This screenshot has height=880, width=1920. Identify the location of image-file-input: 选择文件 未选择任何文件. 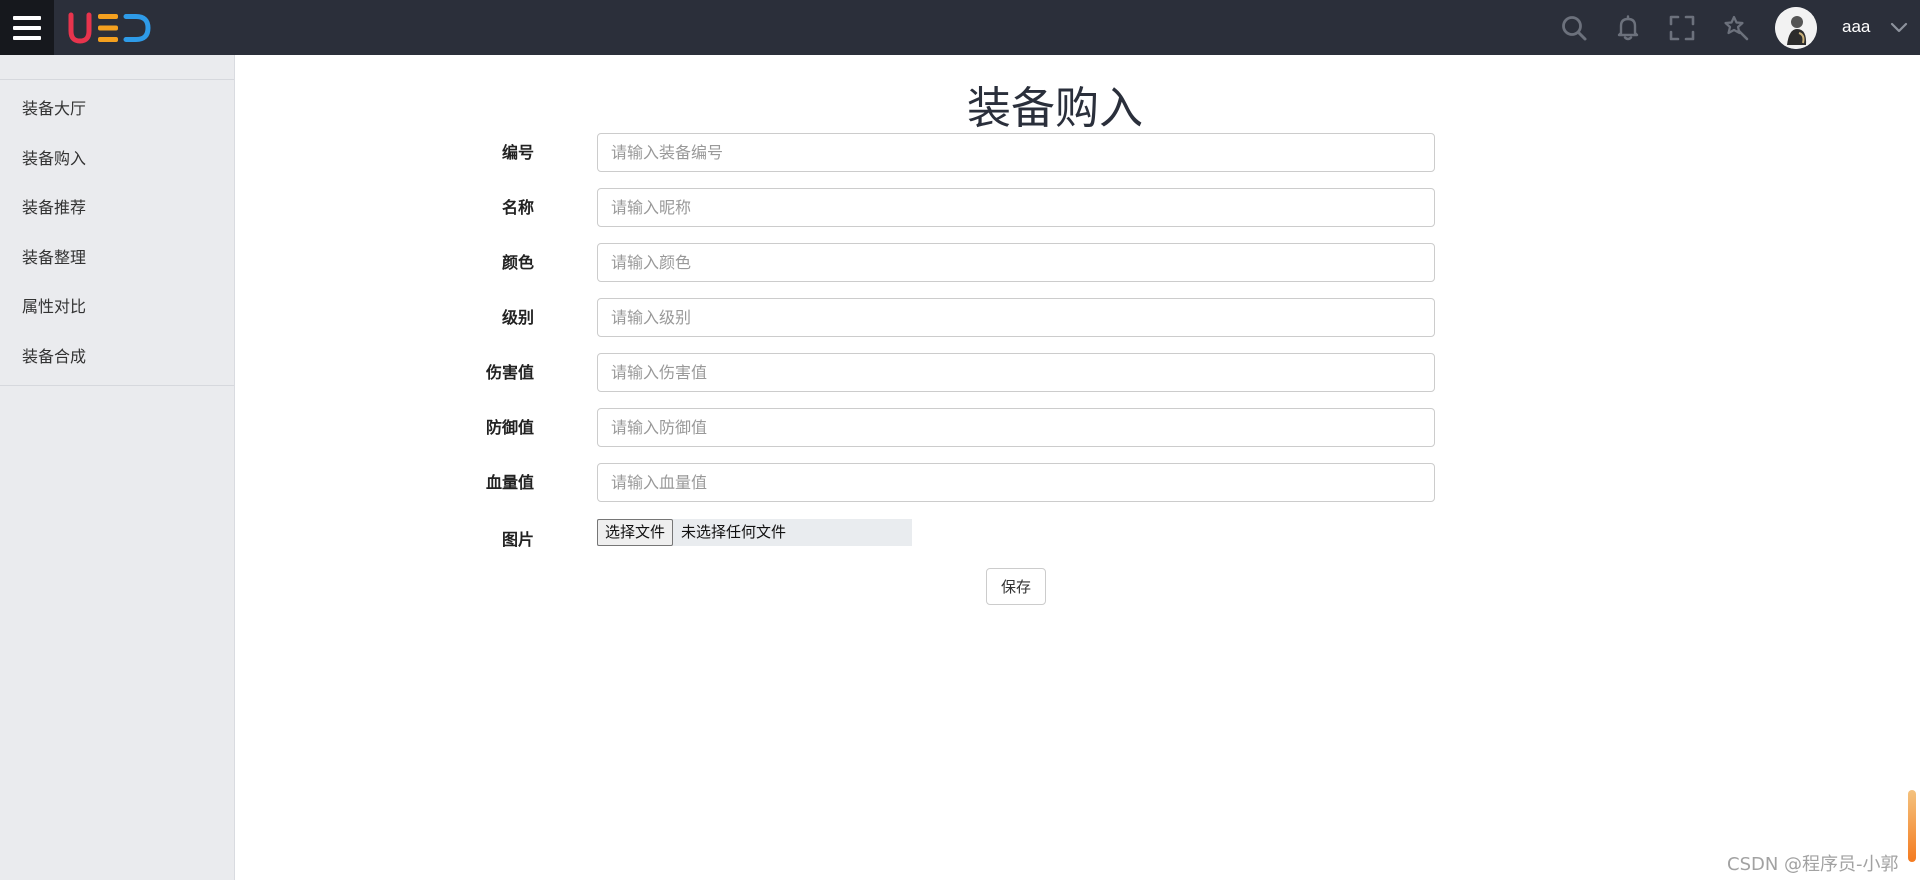
(754, 532).